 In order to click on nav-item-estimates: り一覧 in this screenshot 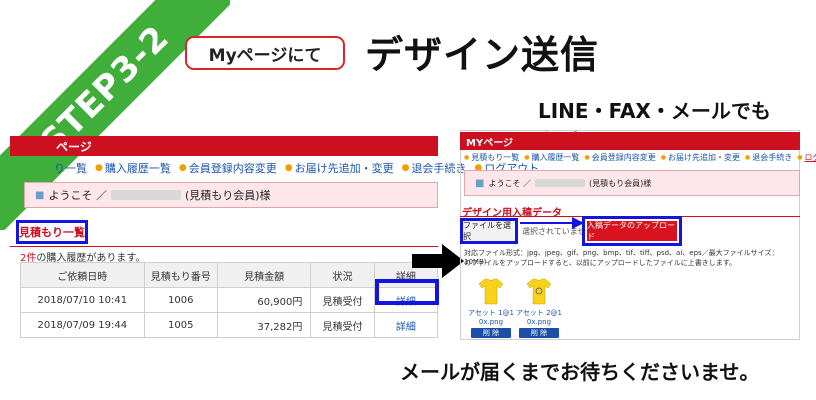, I will do `click(50, 168)`.